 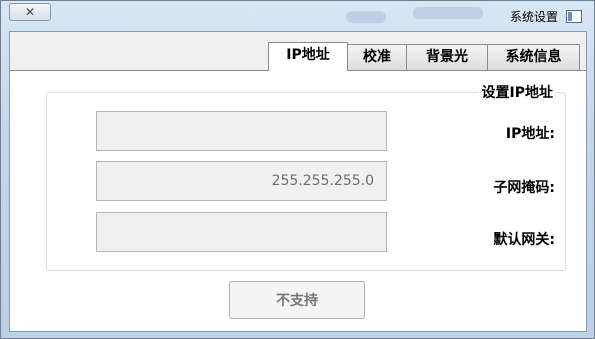 What do you see at coordinates (524, 188) in the screenshot?
I see `subnet-mask-label: 子网掩码:` at bounding box center [524, 188].